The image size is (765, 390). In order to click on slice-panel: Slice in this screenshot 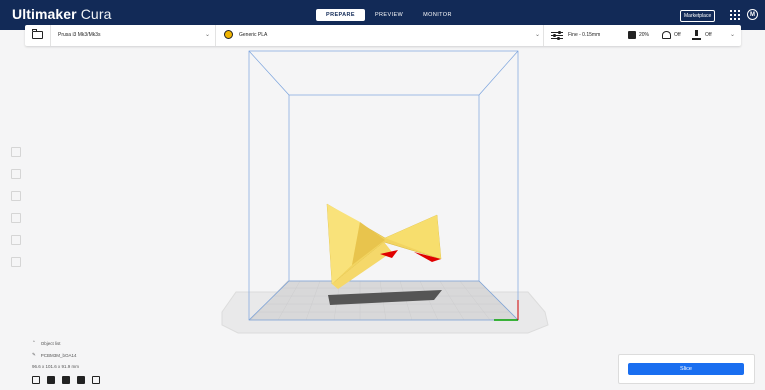, I will do `click(686, 369)`.